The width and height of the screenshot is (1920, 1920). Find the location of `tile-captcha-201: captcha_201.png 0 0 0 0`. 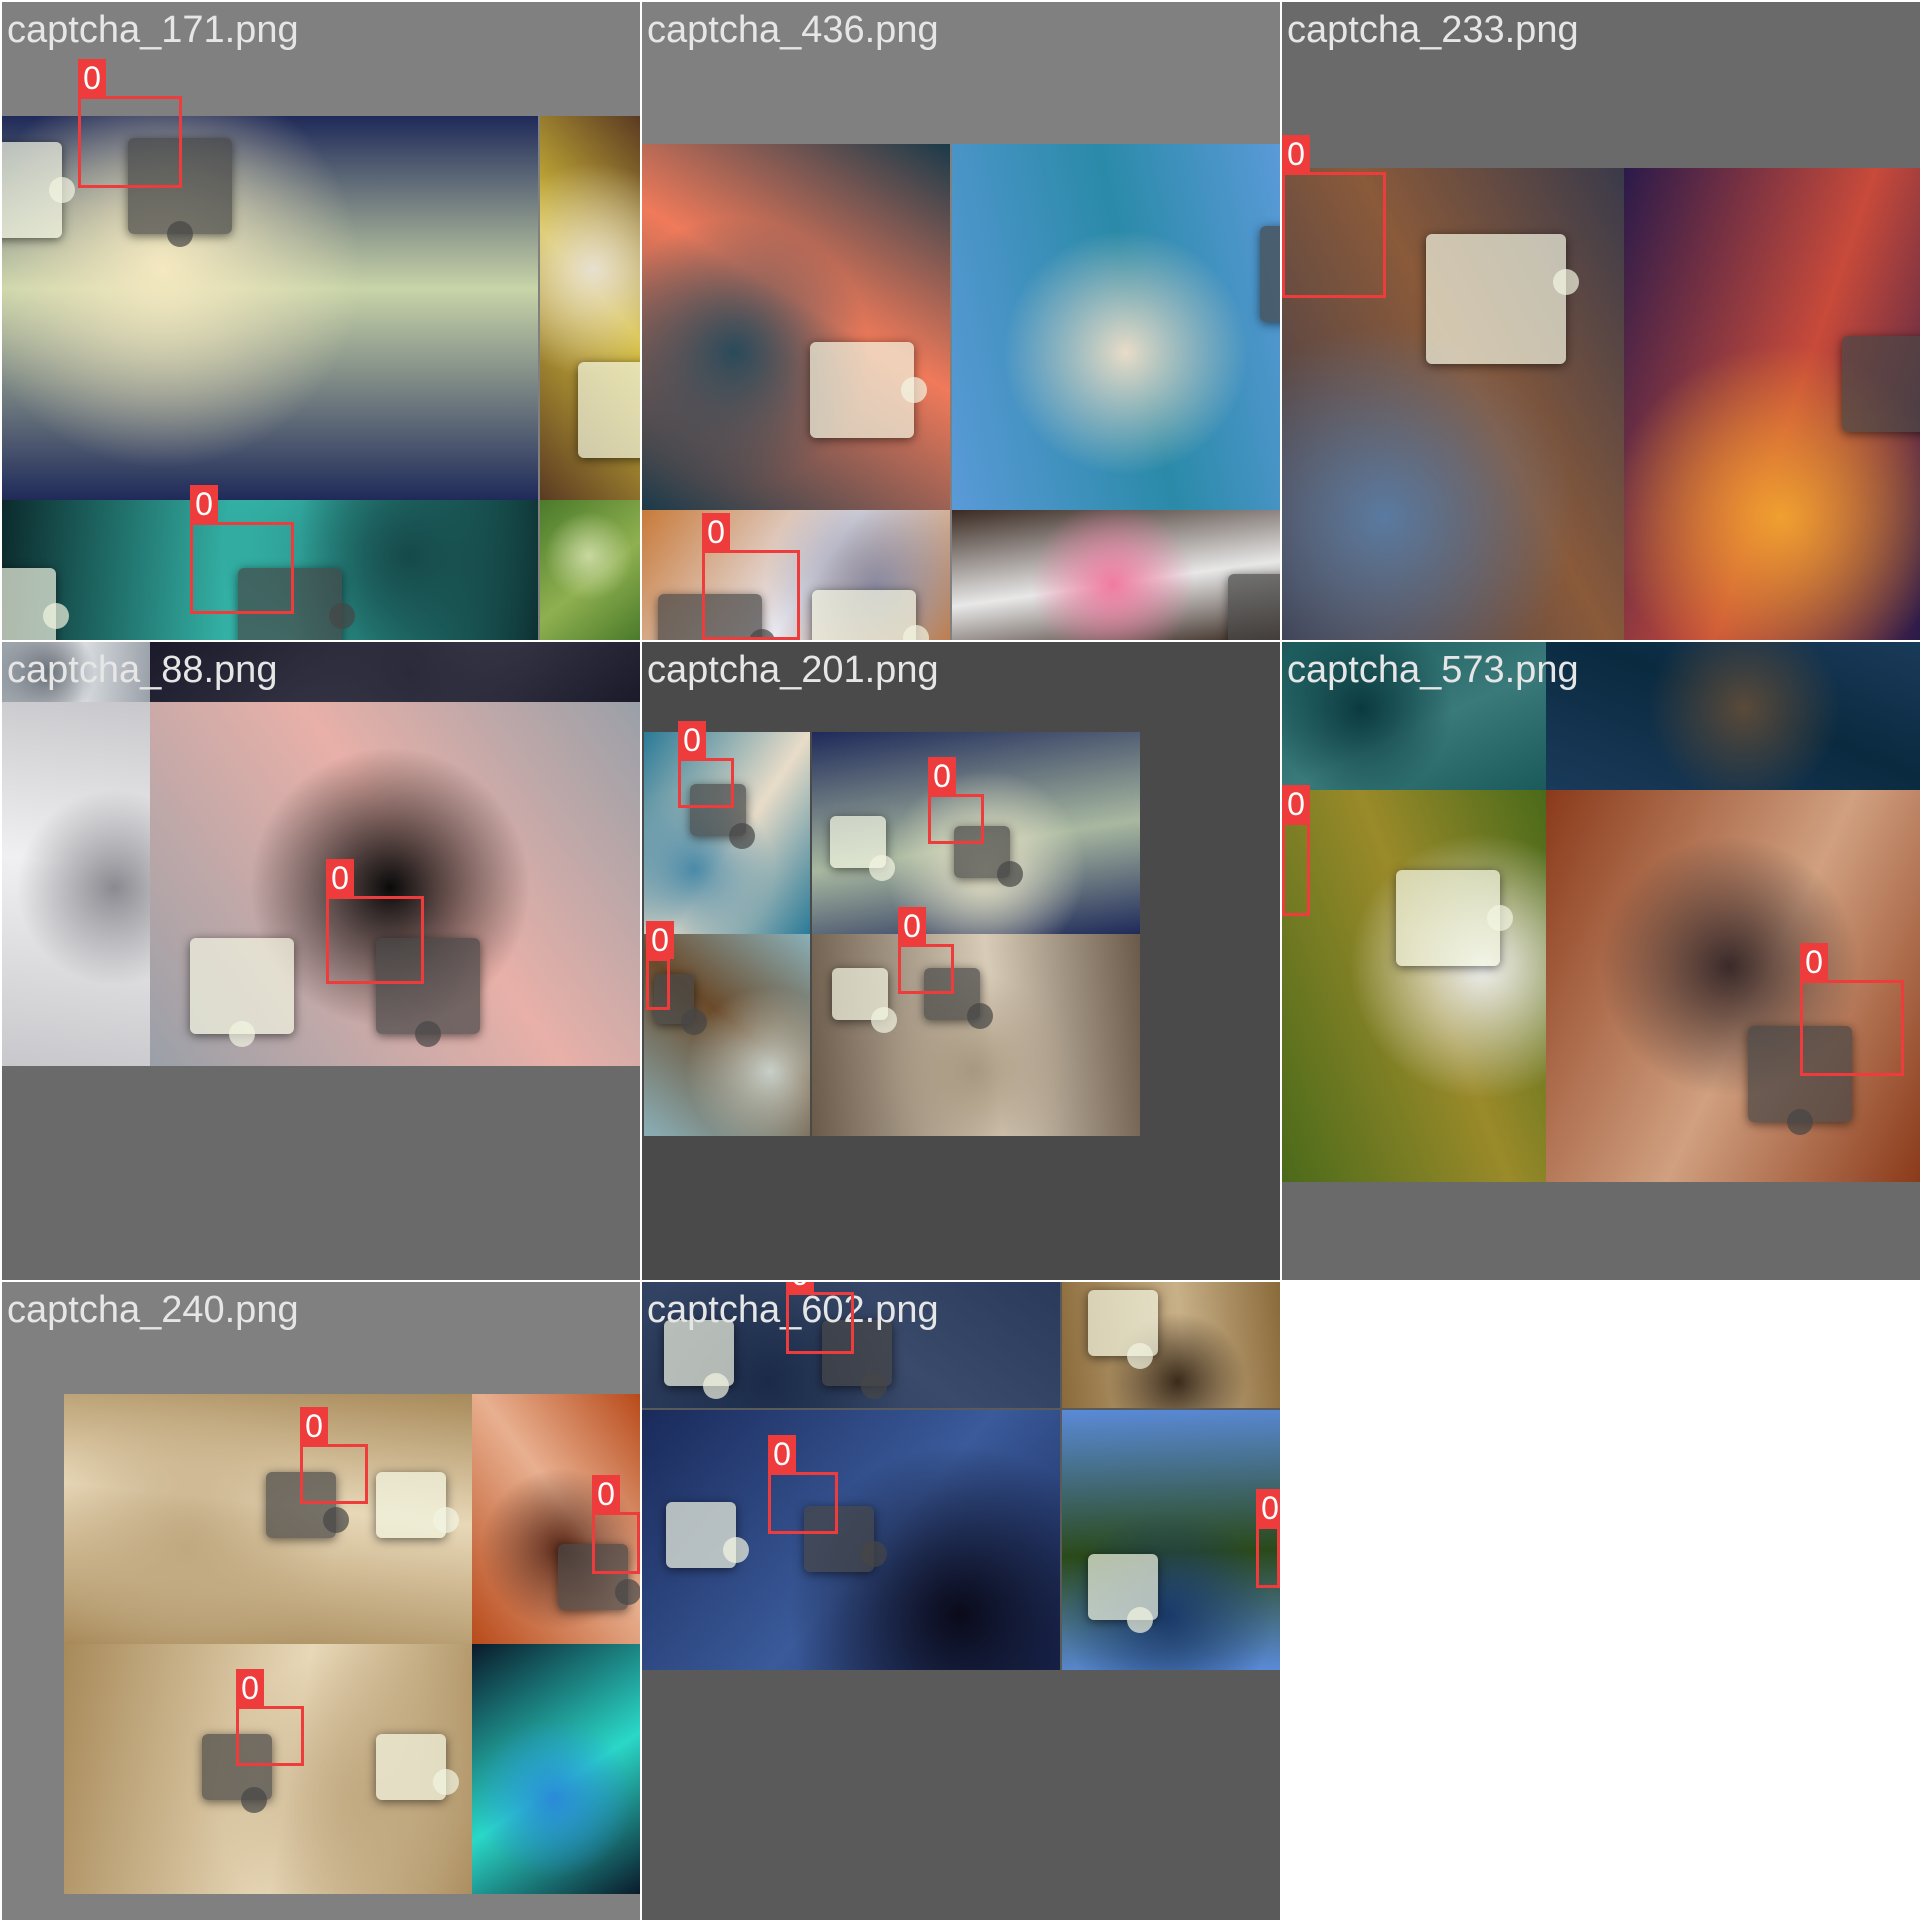

tile-captcha-201: captcha_201.png 0 0 0 0 is located at coordinates (961, 961).